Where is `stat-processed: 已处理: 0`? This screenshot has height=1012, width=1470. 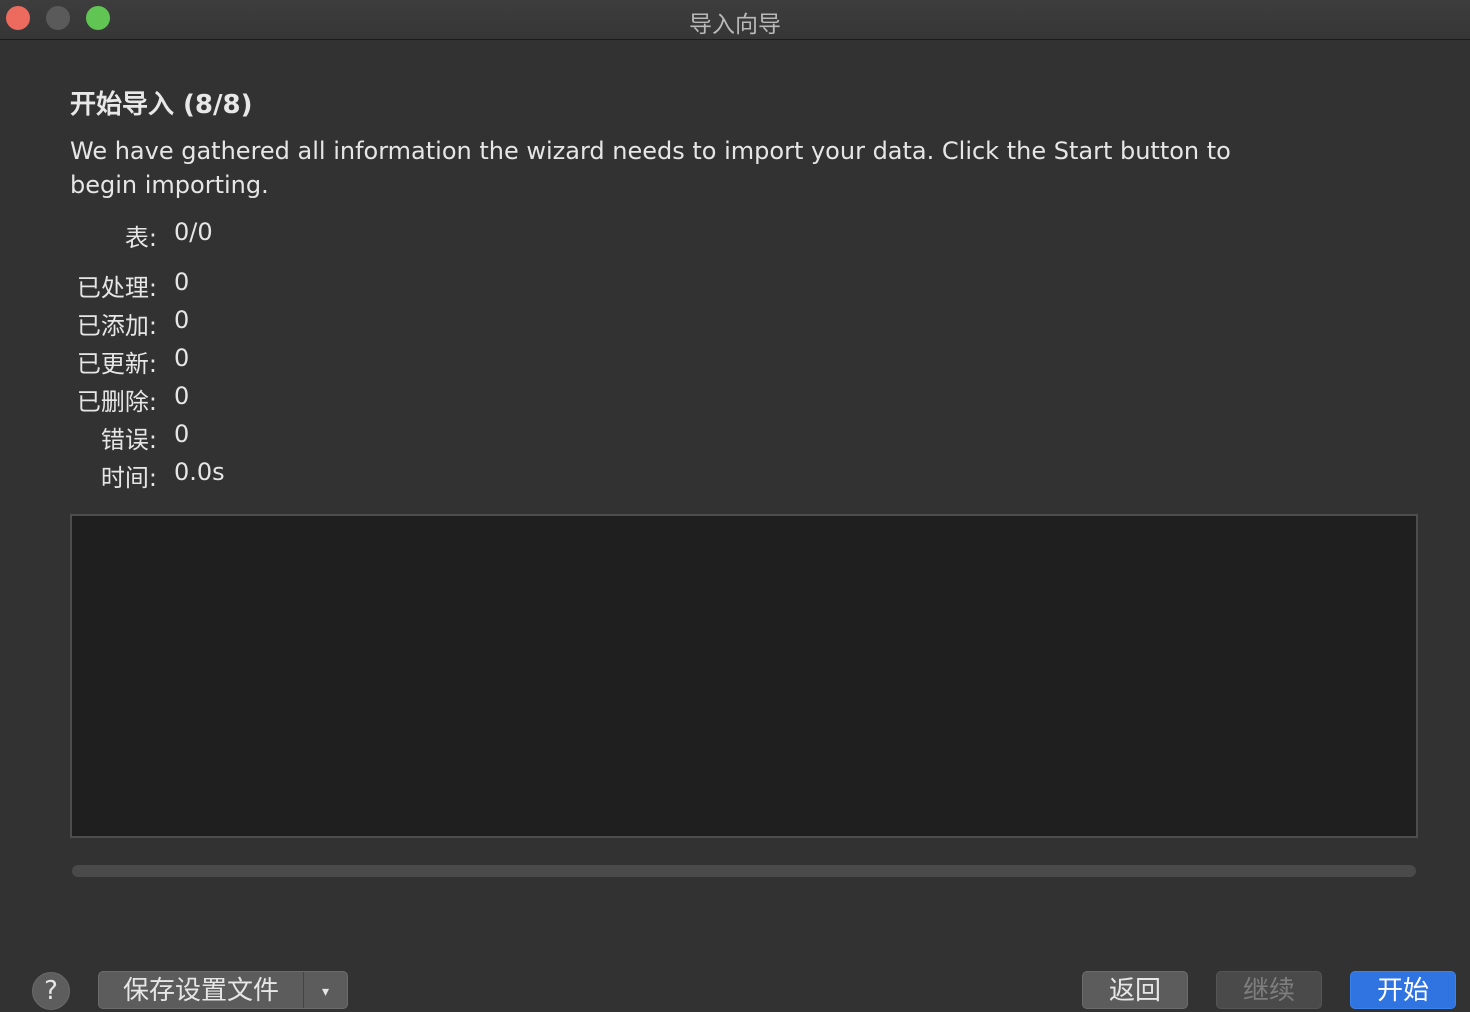
stat-processed: 已处理: 0 is located at coordinates (200, 285).